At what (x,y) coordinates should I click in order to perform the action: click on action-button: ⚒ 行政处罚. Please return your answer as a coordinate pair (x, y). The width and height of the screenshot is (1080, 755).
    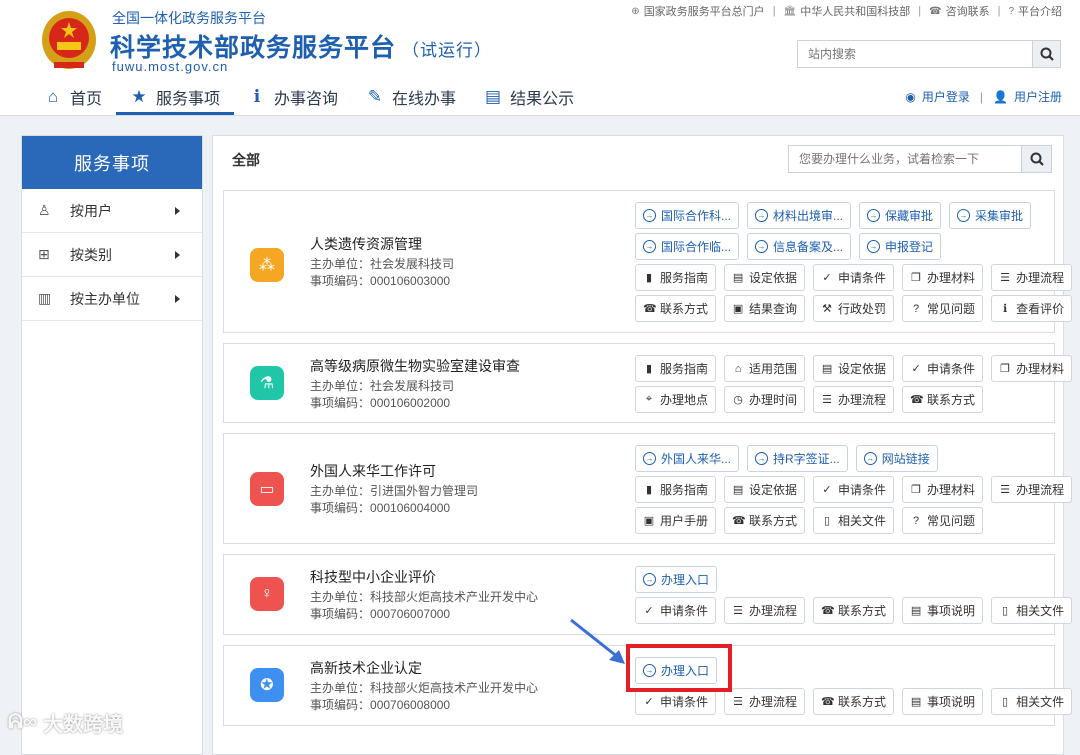
    Looking at the image, I should click on (854, 308).